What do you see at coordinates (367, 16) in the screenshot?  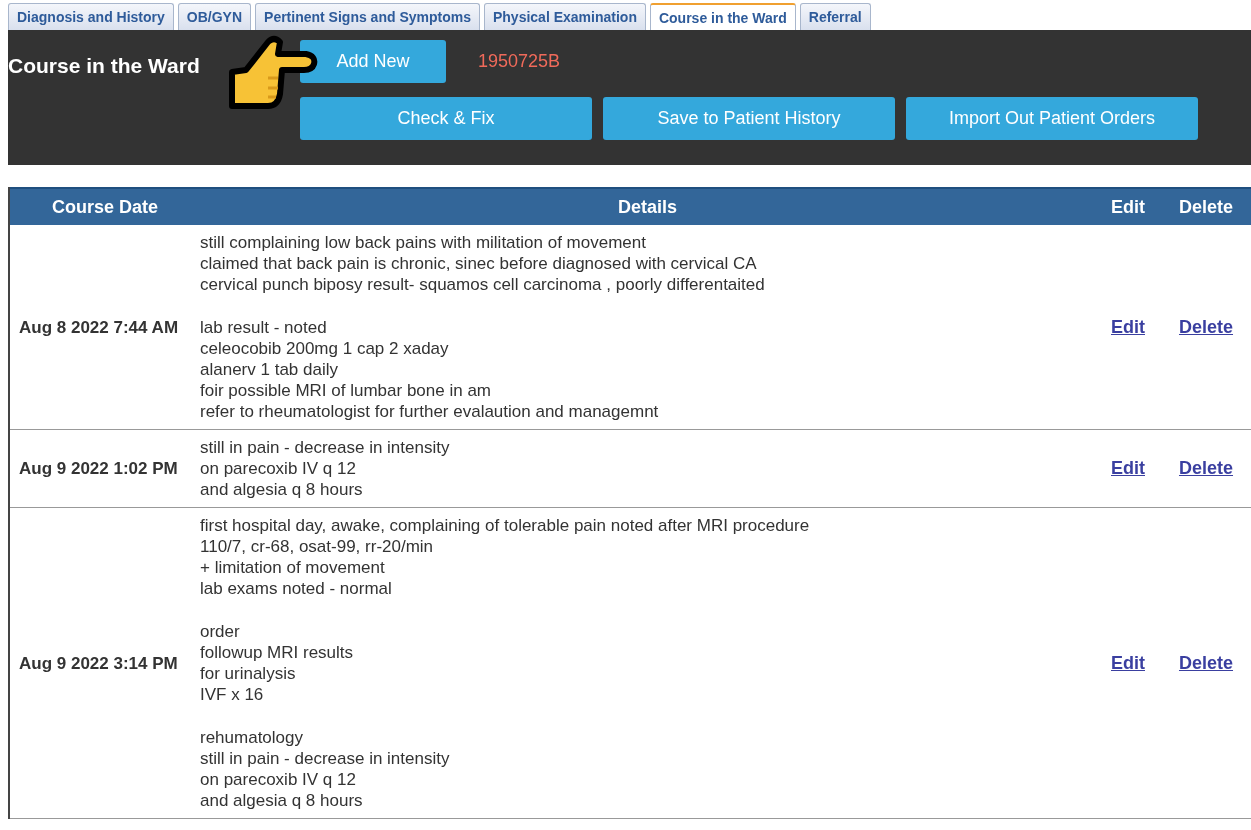 I see `tab: Pertinent Signs and Symptoms` at bounding box center [367, 16].